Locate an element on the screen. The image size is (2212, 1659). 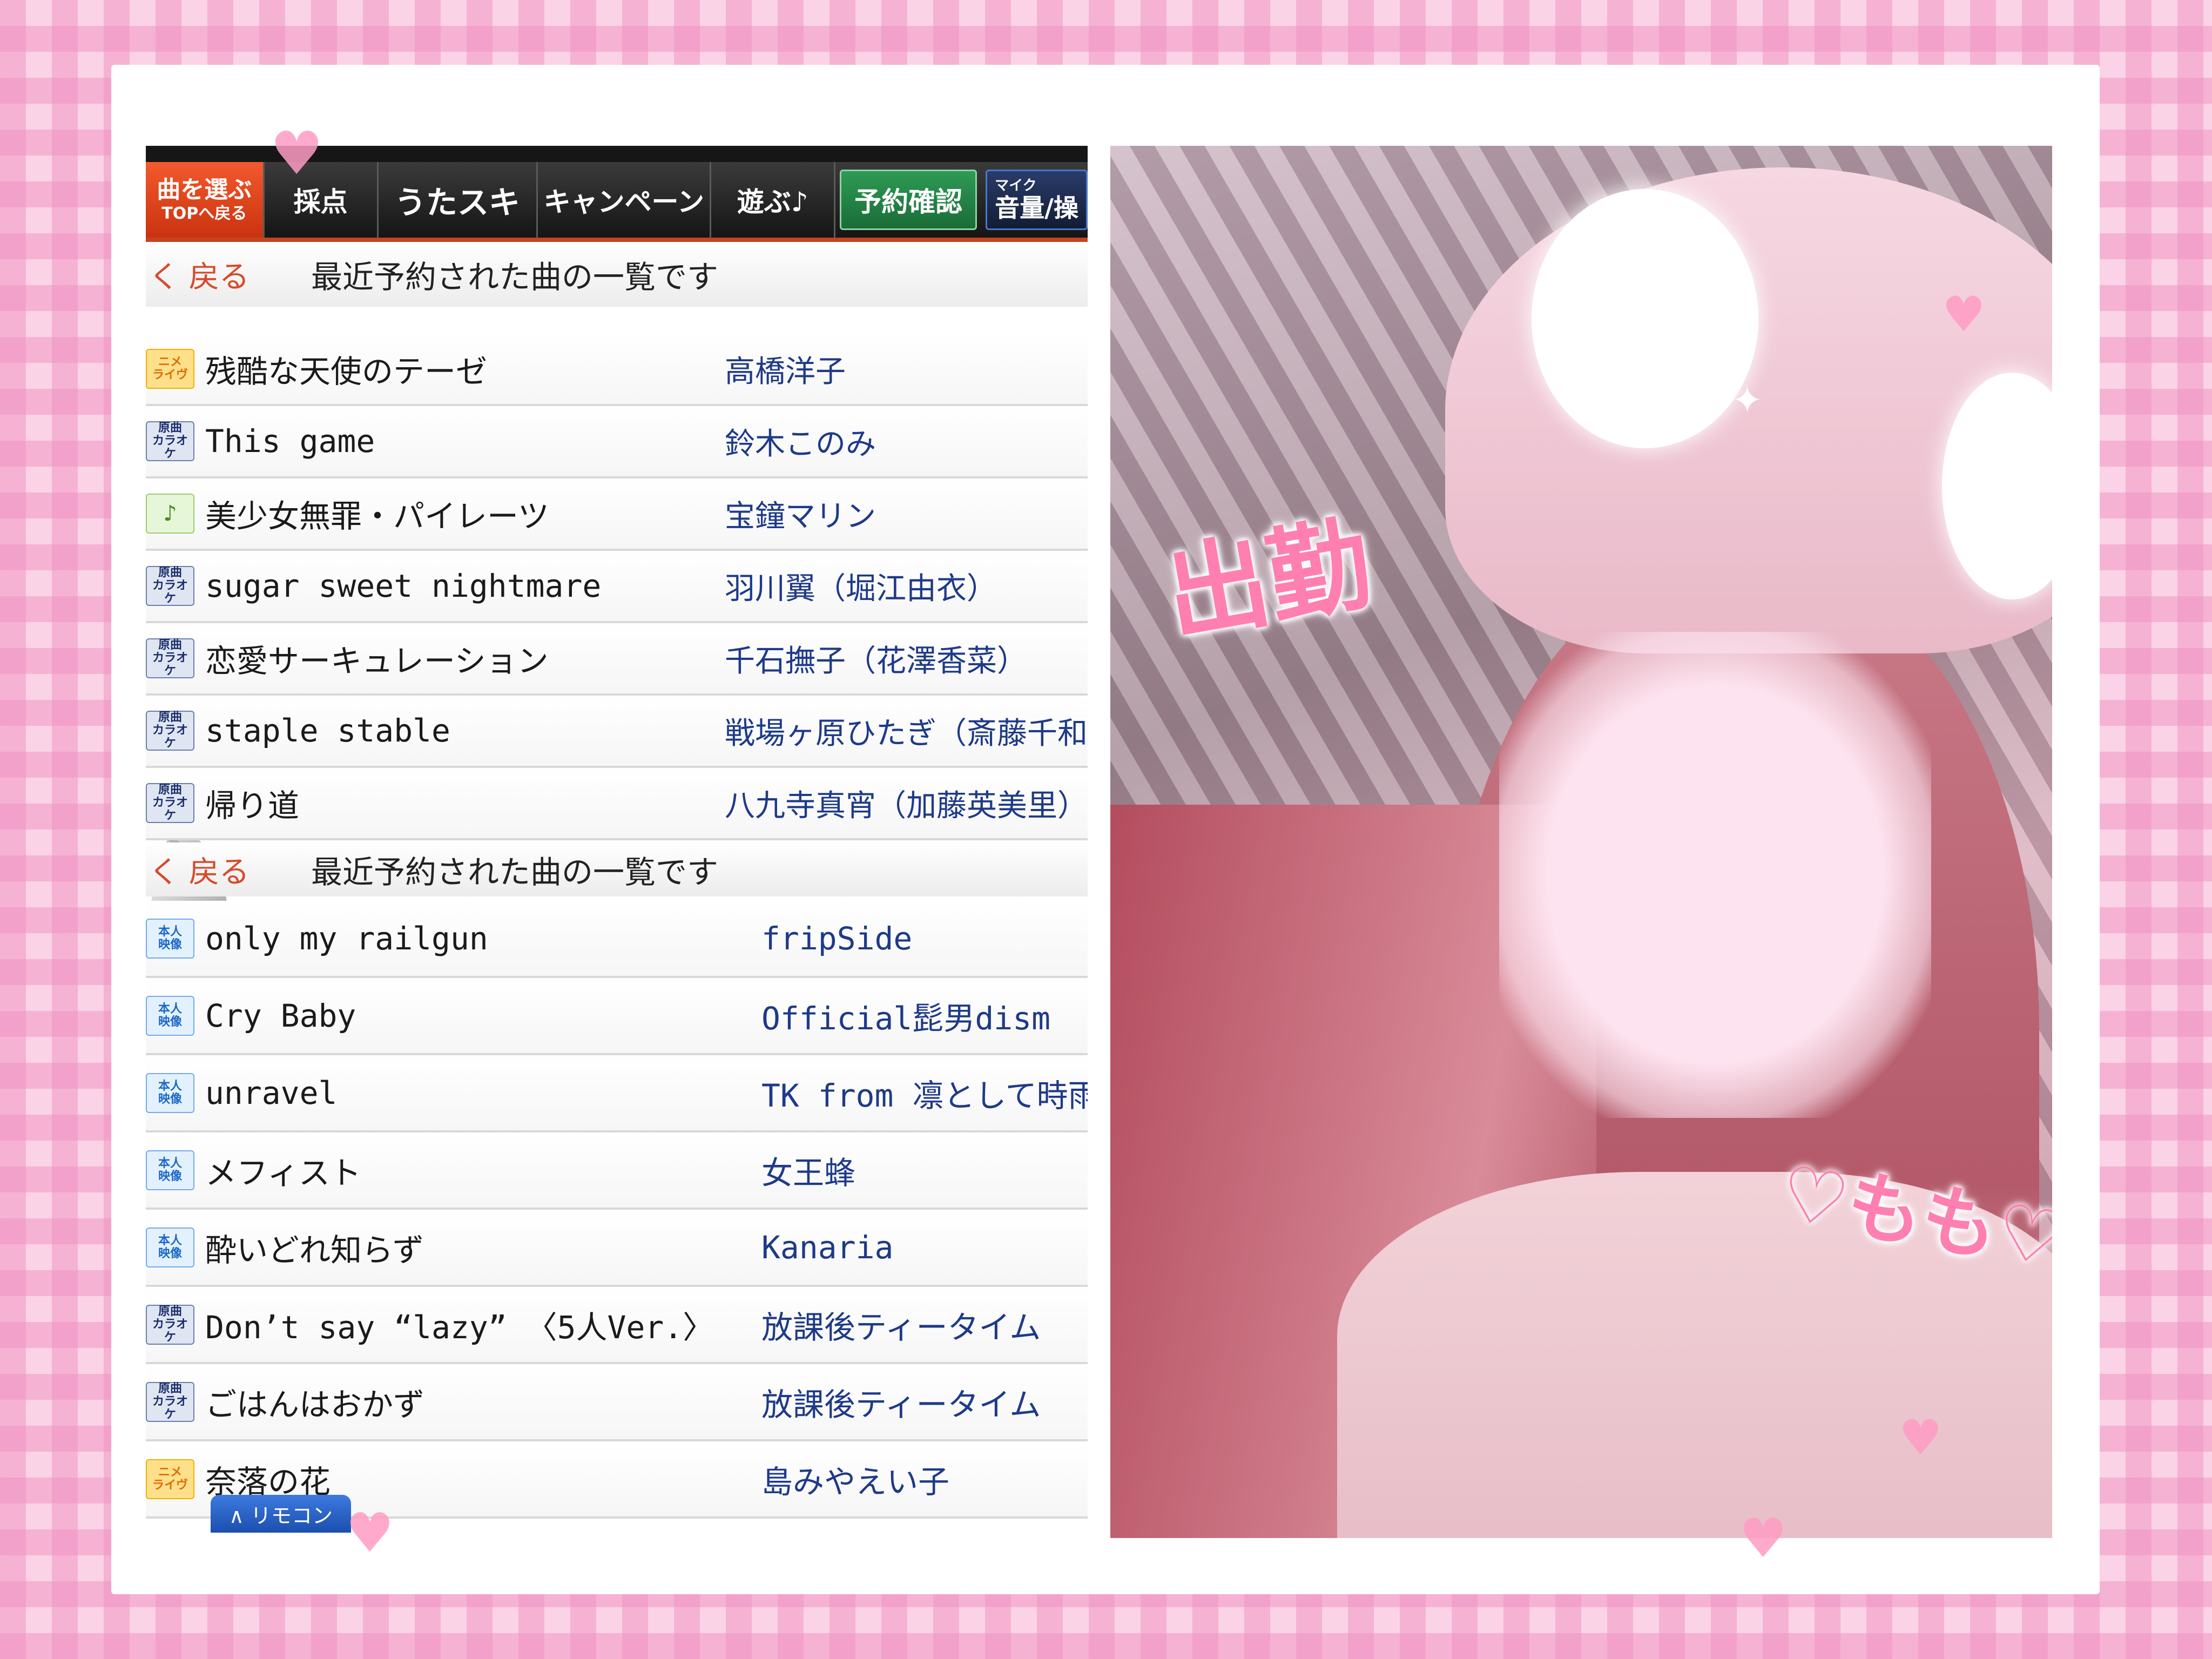
song-title: unravel is located at coordinates (271, 1092).